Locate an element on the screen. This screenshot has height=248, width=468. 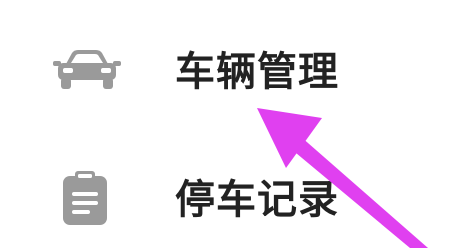
clipboard-icon is located at coordinates (85, 198).